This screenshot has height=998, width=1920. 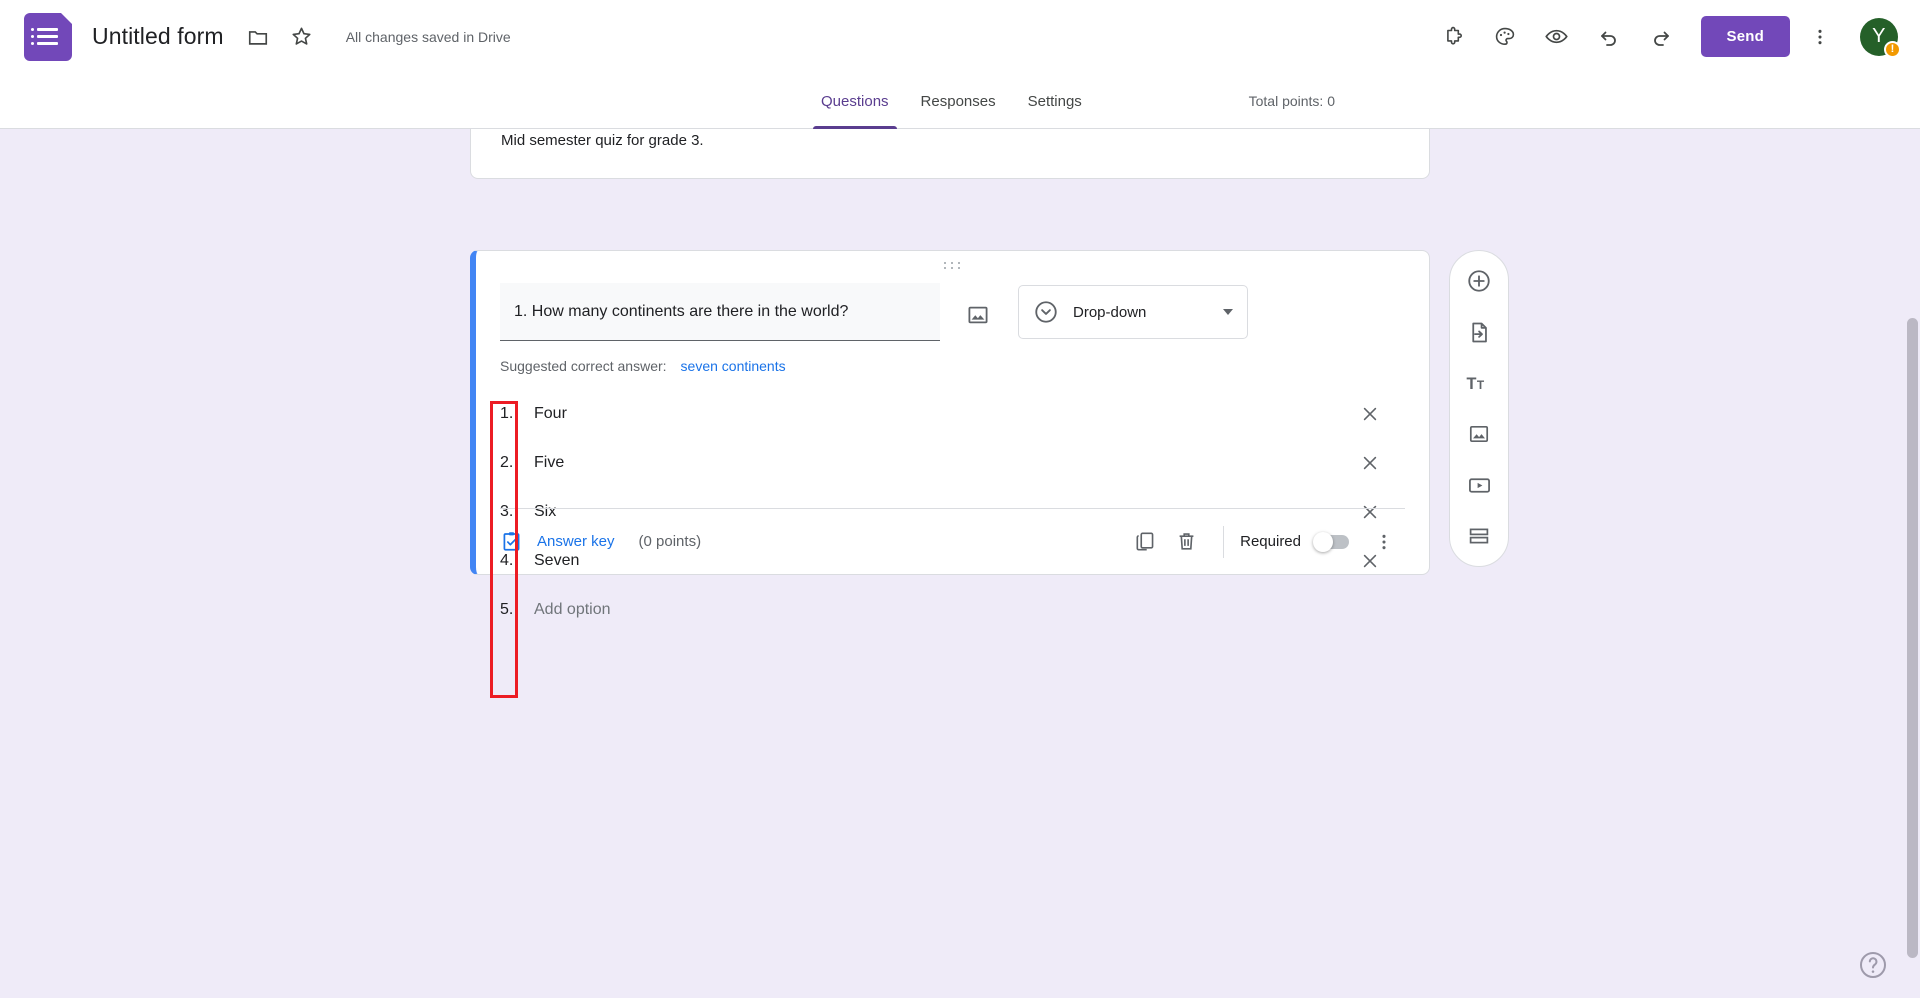 I want to click on question-type-select: Drop-down, so click(x=1133, y=312).